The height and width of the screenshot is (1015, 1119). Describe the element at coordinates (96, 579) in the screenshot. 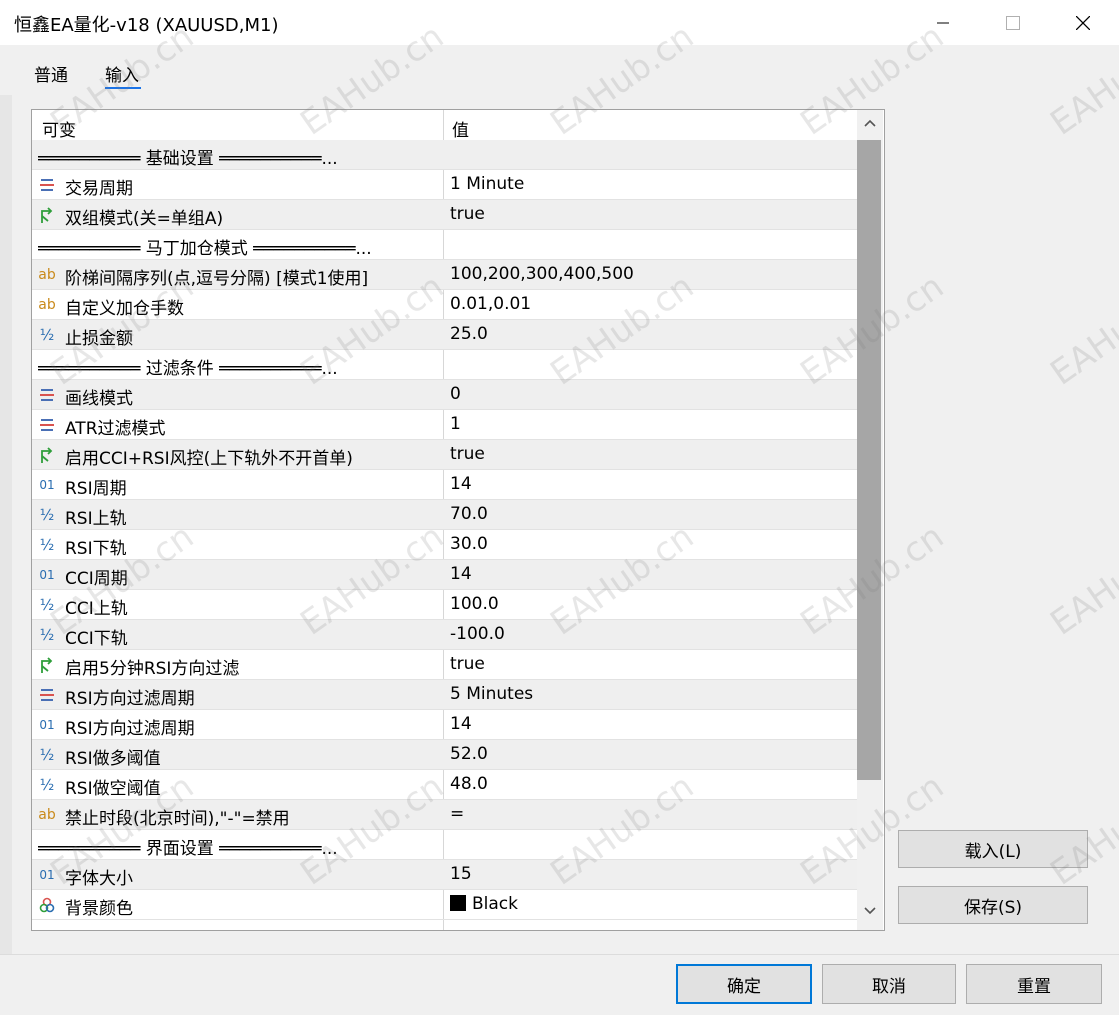

I see `parameter-name: CCI周期` at that location.